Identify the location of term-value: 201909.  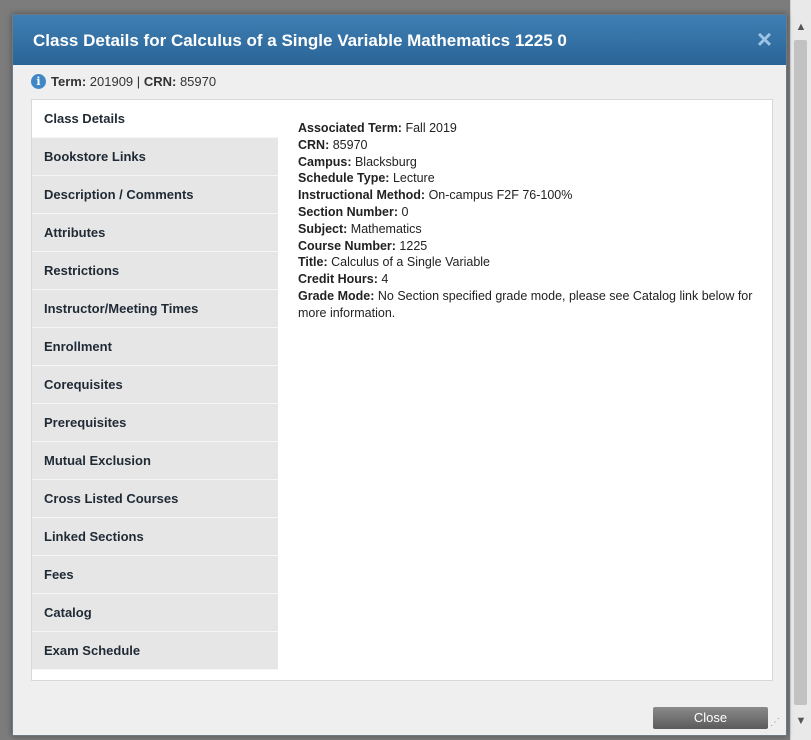
(111, 81).